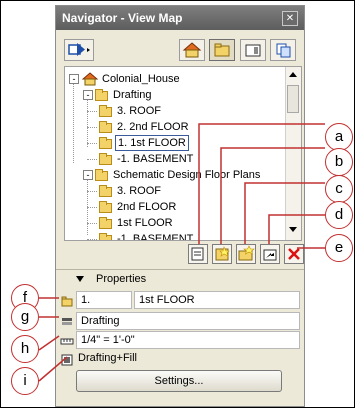 The height and width of the screenshot is (408, 355). What do you see at coordinates (25, 349) in the screenshot?
I see `callout-h: h` at bounding box center [25, 349].